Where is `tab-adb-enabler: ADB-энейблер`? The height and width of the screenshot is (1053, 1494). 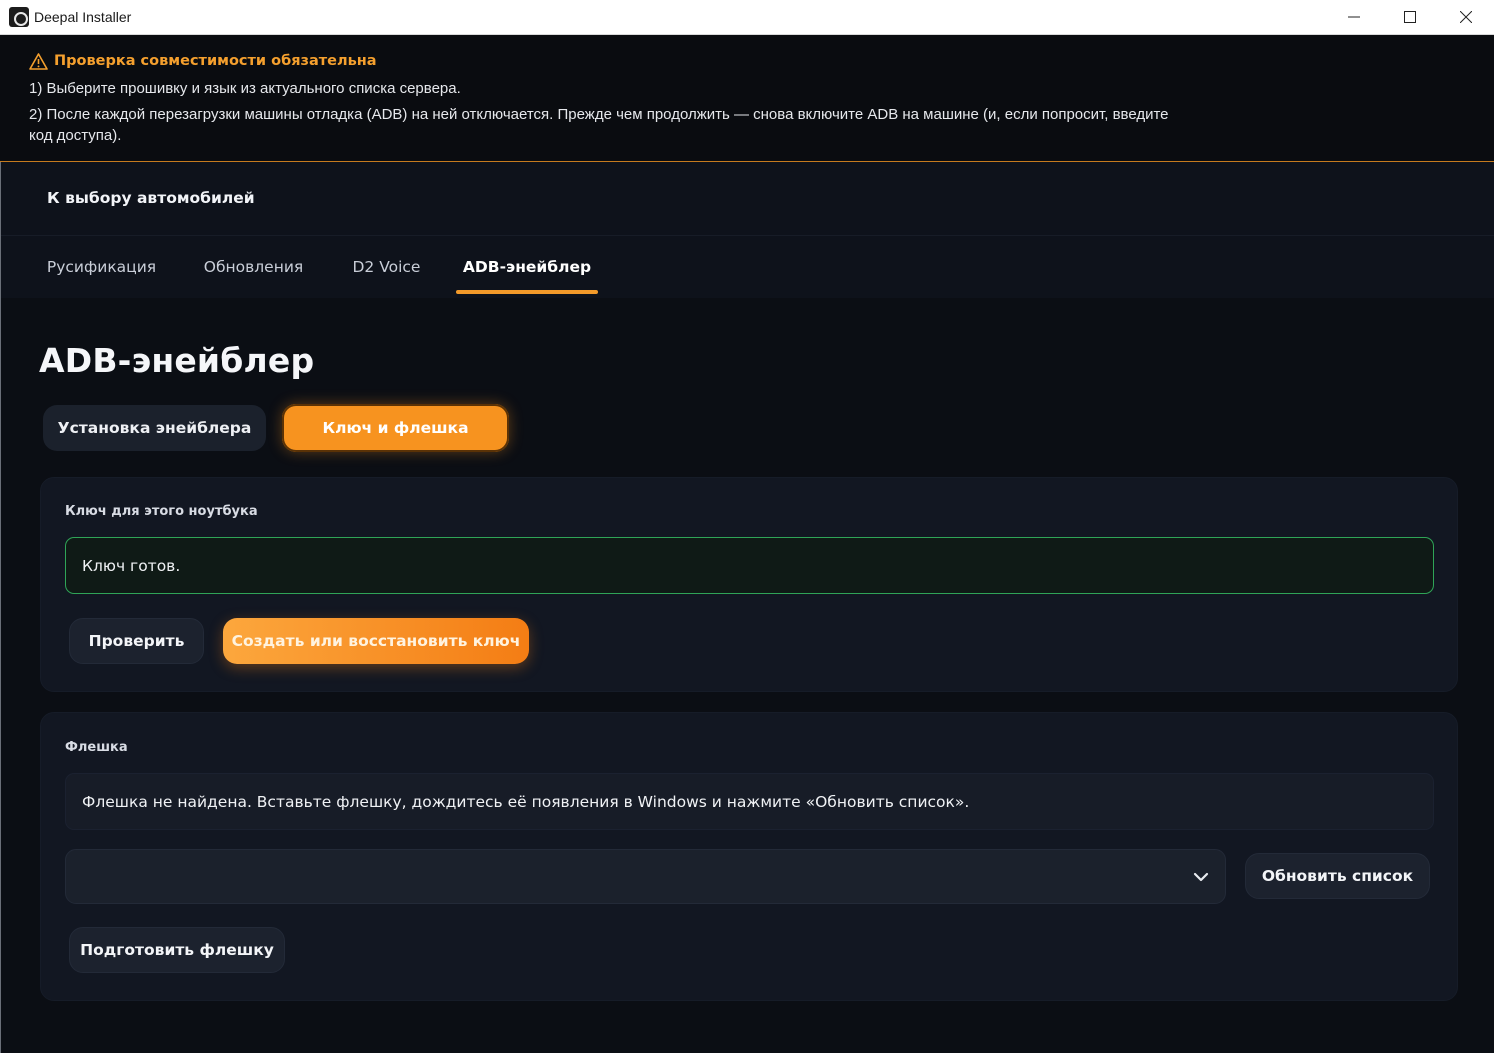 tab-adb-enabler: ADB-энейблер is located at coordinates (527, 267).